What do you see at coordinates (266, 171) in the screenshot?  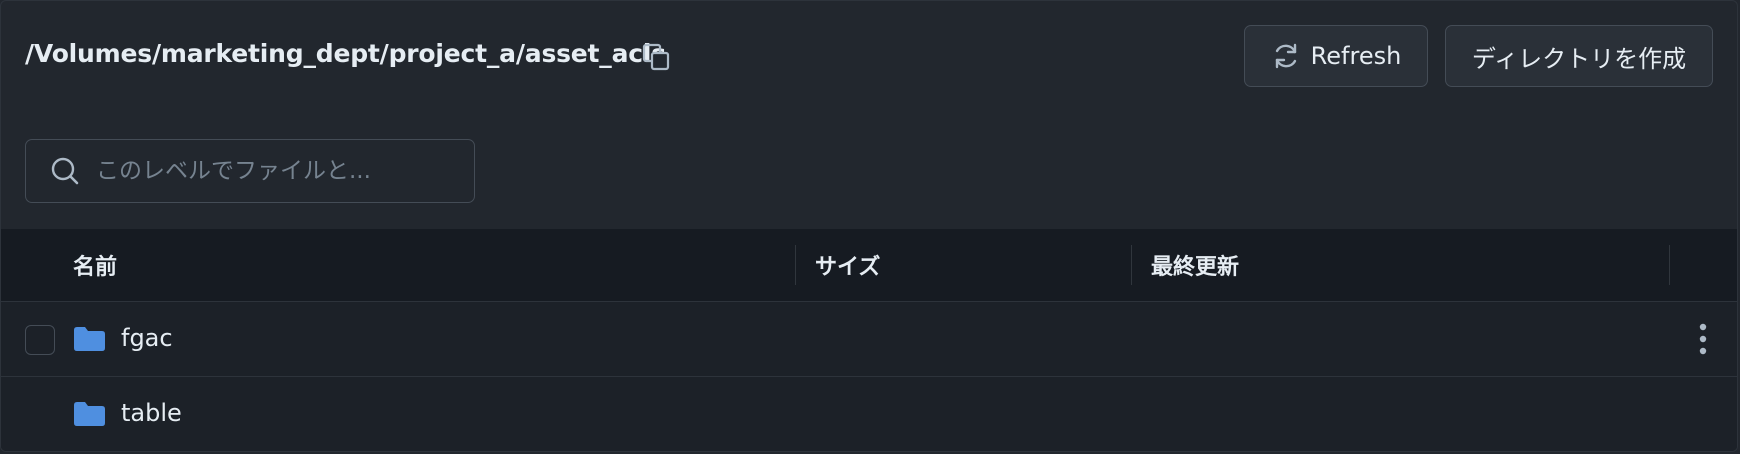 I see `search-input` at bounding box center [266, 171].